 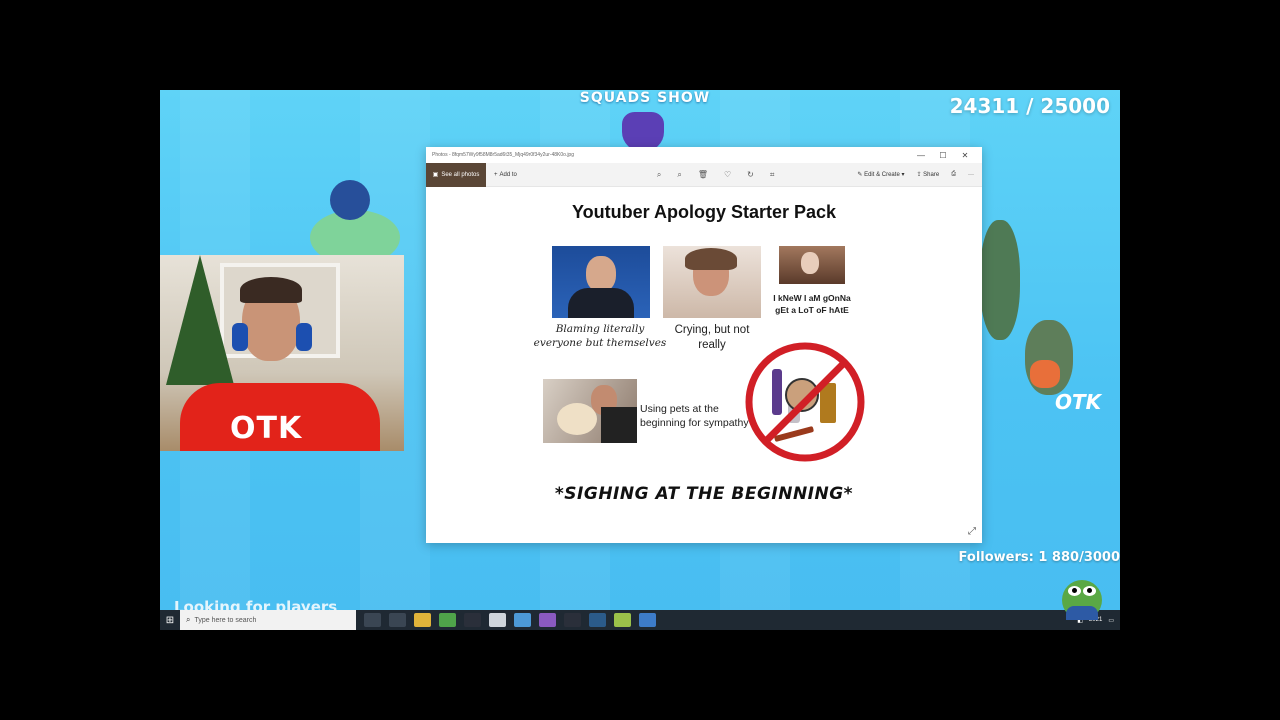 I want to click on more-icon: ···, so click(x=971, y=175).